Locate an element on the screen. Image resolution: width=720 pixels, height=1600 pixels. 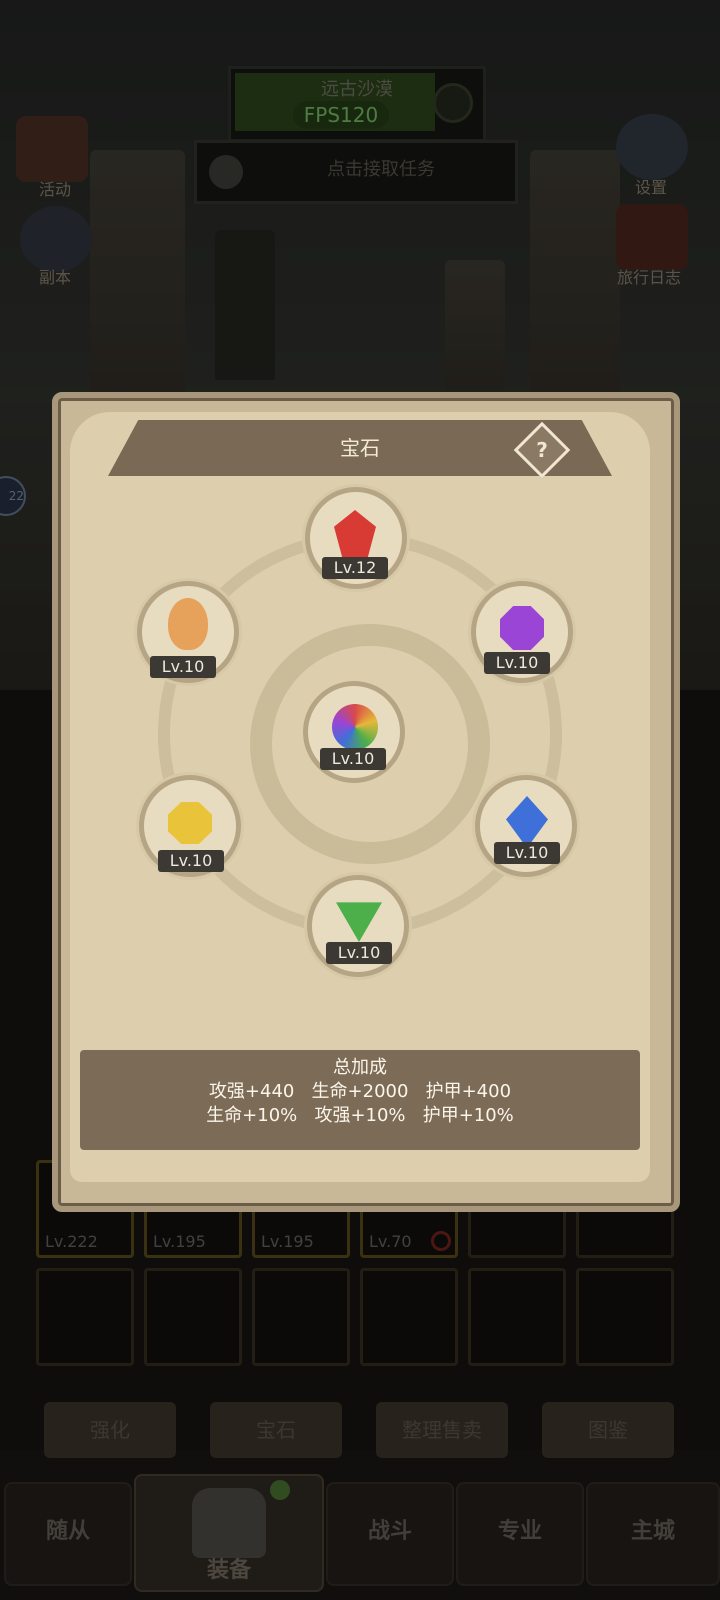
red-gem-icon is located at coordinates (355, 534).